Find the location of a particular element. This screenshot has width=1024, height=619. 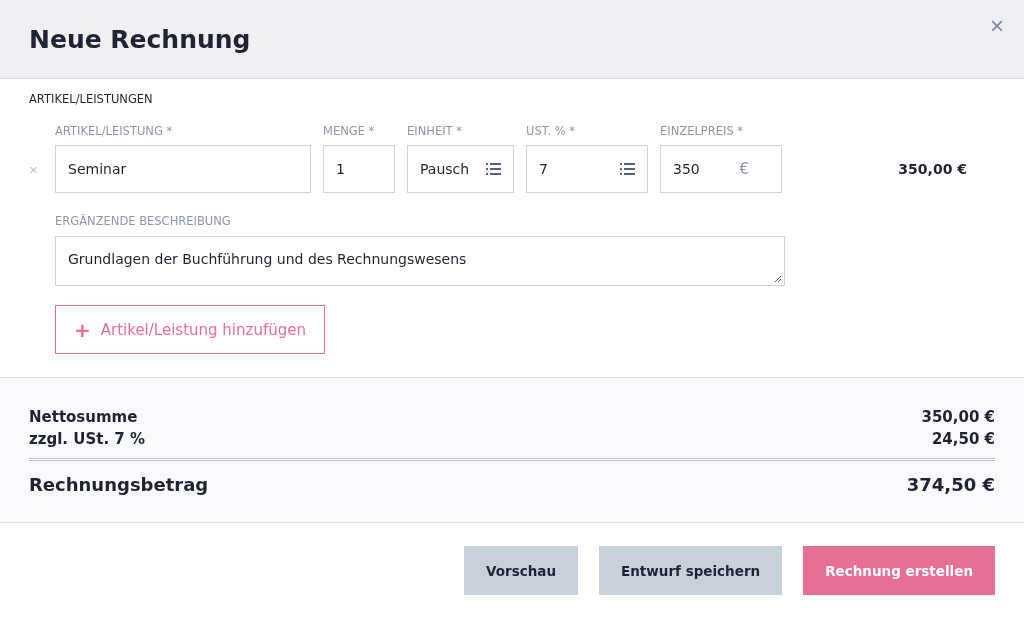

total-value: 350,00 € is located at coordinates (958, 417).